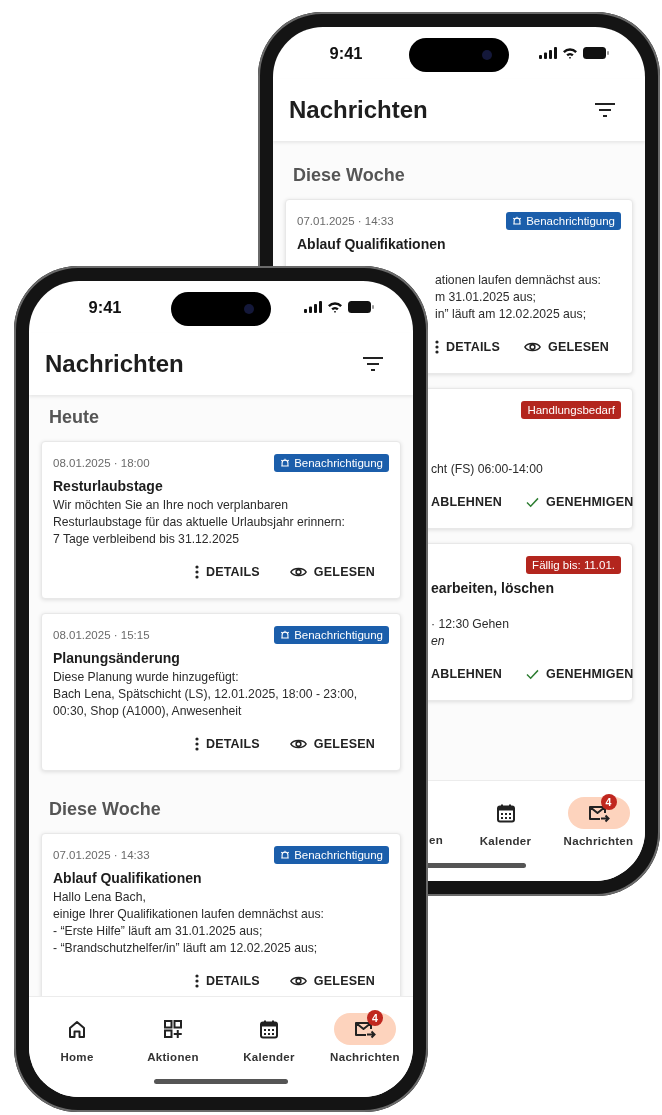 This screenshot has height=1115, width=662. I want to click on nav-tab: Home, so click(77, 1038).